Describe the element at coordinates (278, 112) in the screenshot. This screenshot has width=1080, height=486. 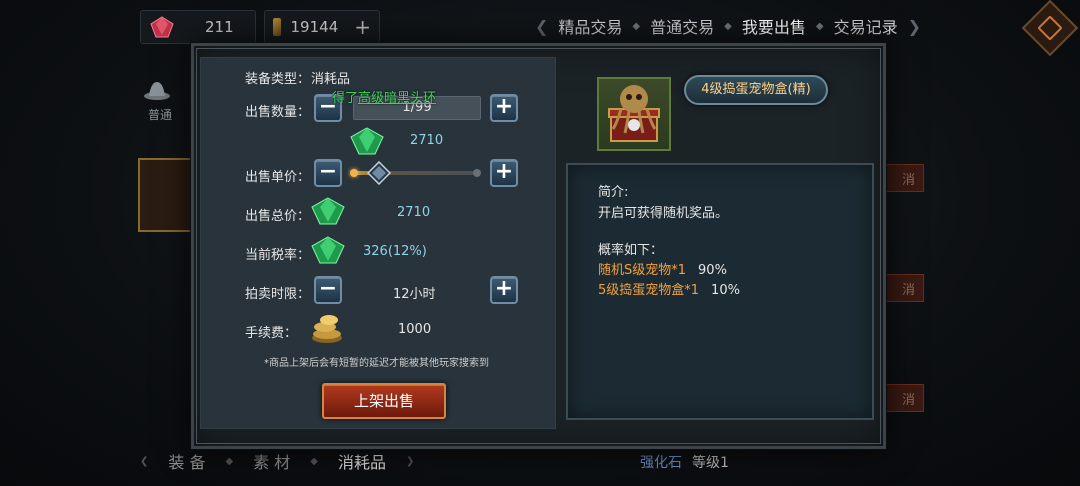
I see `quantity-label: 出售数量：` at that location.